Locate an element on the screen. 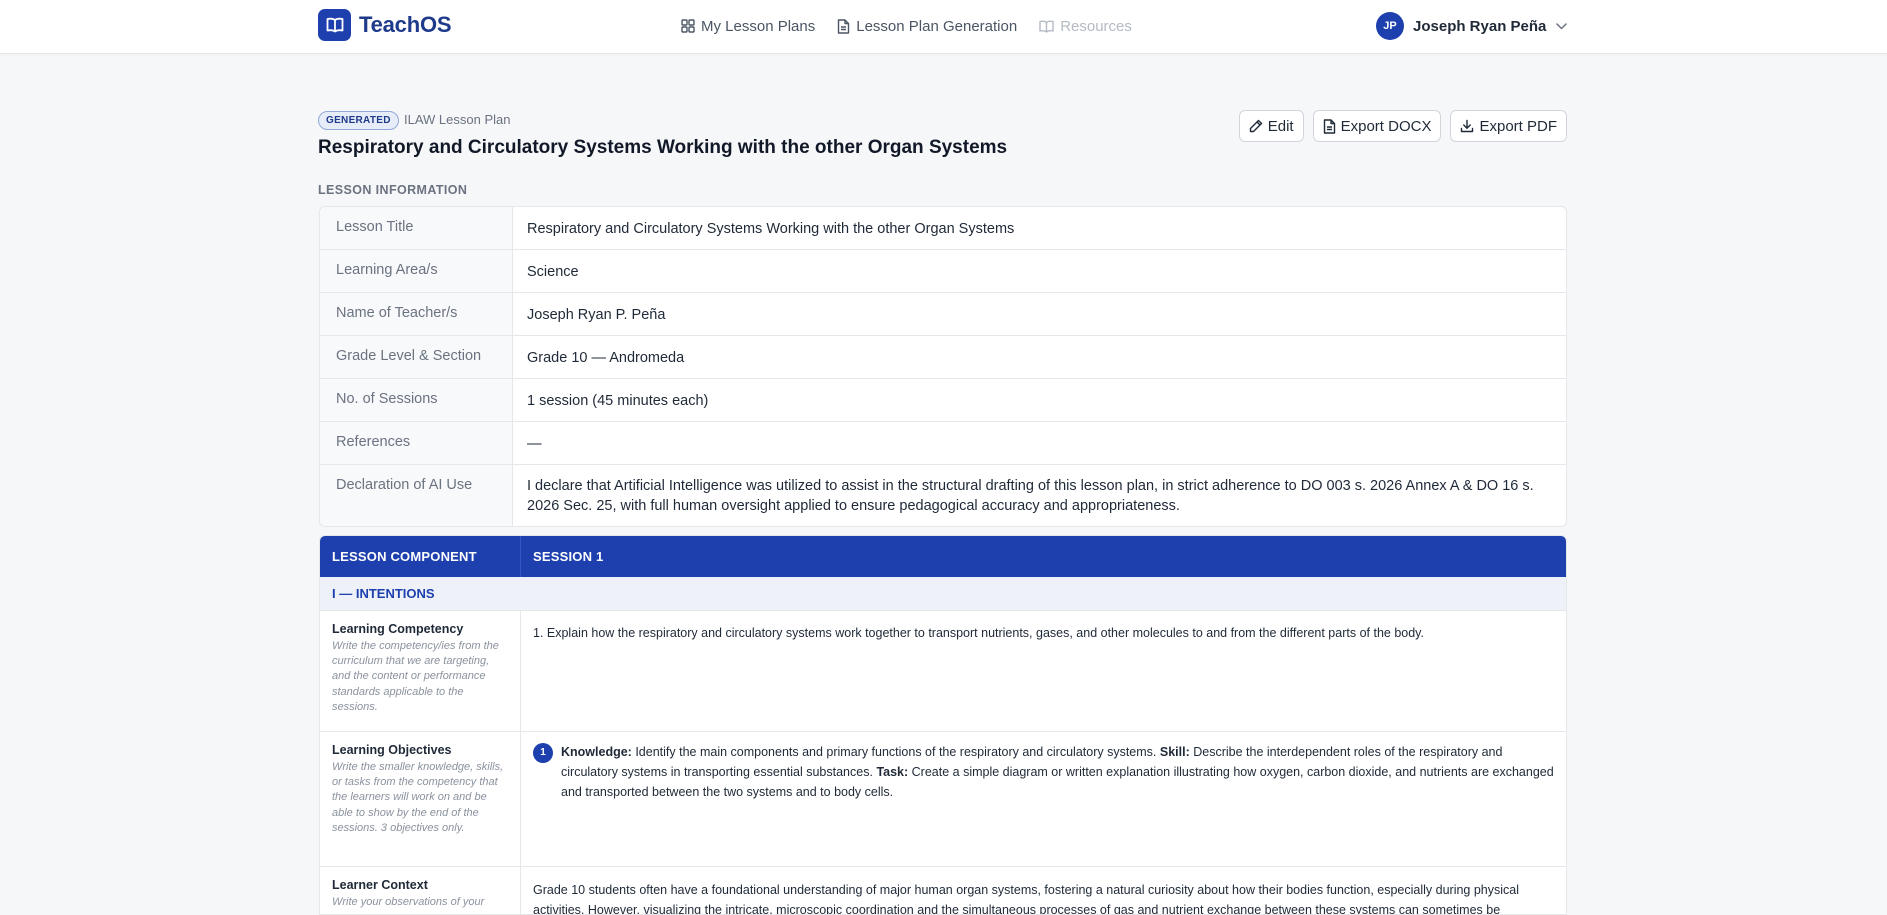  info-key: Name of Teacher/s is located at coordinates (416, 314).